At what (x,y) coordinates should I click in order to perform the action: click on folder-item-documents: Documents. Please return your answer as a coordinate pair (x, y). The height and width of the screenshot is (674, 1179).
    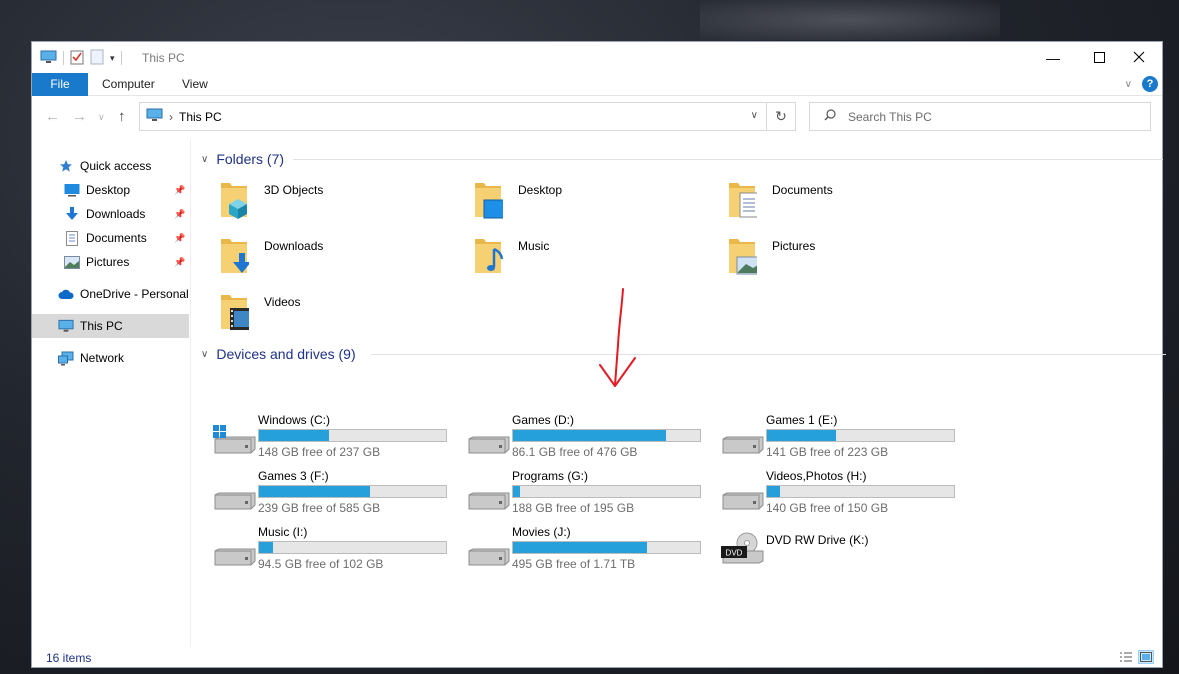
    Looking at the image, I should click on (852, 205).